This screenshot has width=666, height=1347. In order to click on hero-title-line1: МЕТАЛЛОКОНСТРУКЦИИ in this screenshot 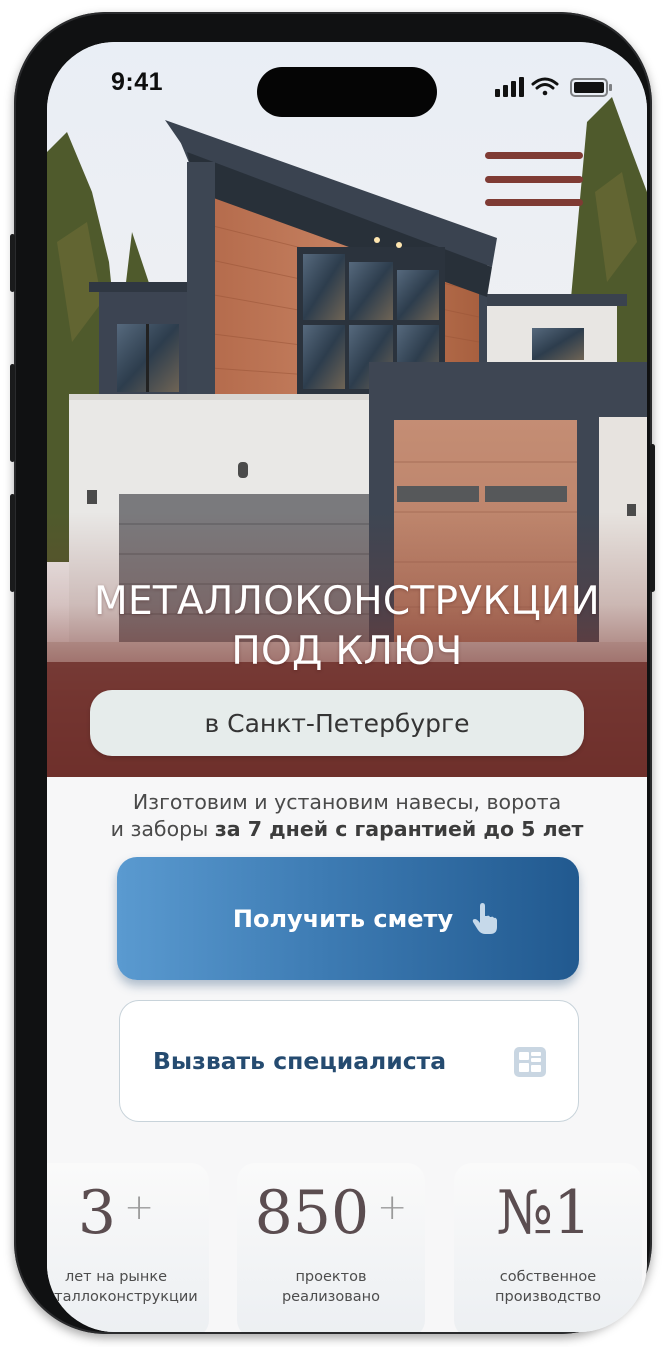, I will do `click(347, 601)`.